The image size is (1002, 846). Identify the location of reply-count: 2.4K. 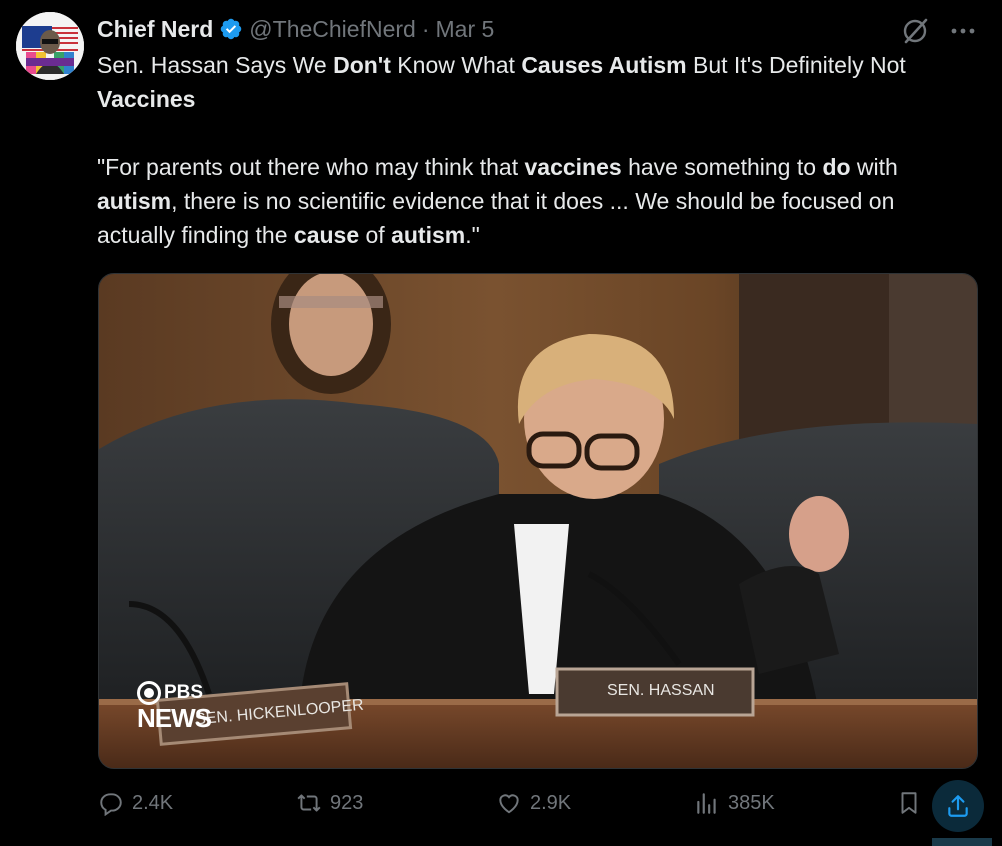
(153, 802).